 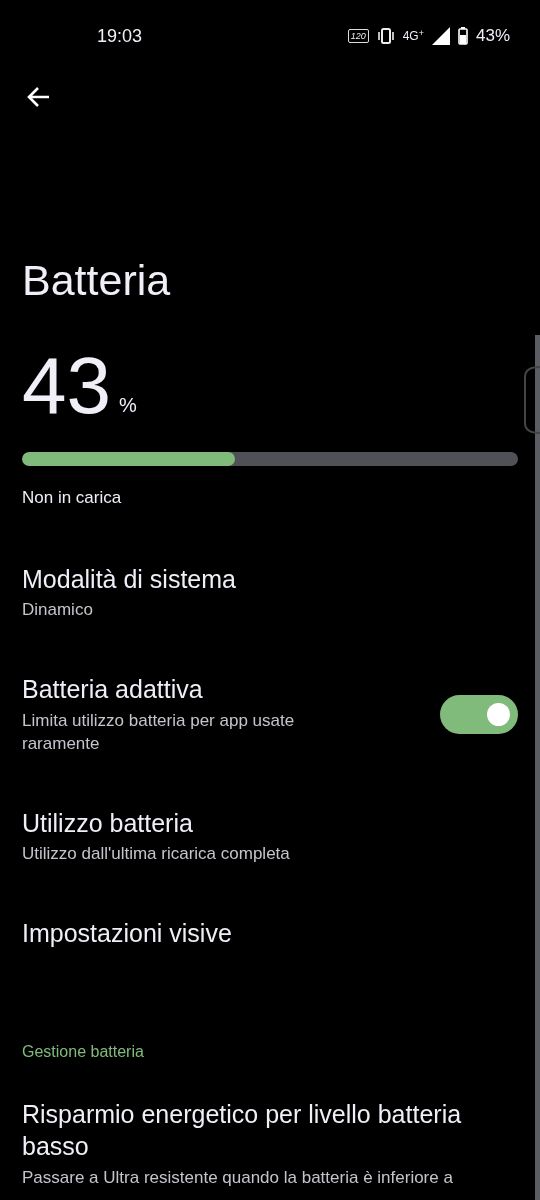 I want to click on refresh-rate-icon: 120, so click(x=358, y=36).